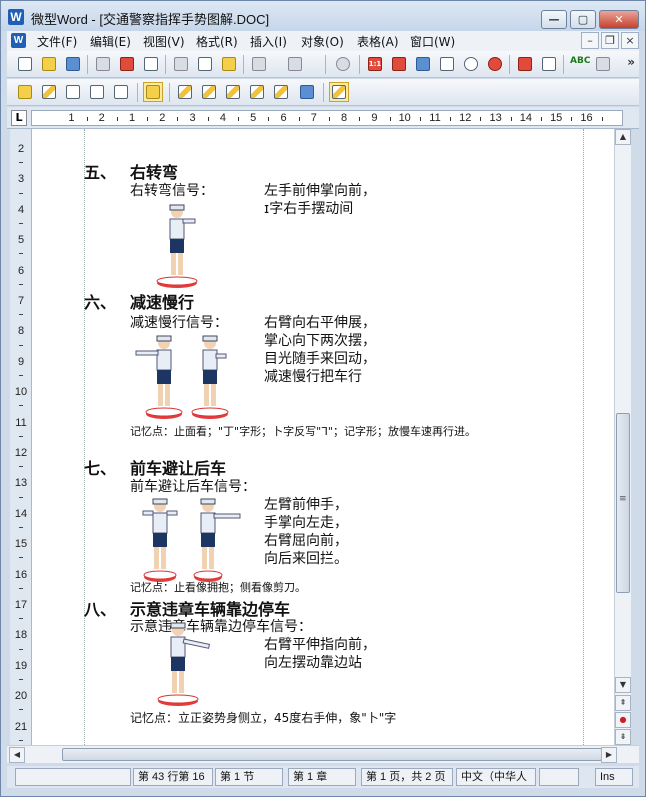  I want to click on doc-minimize-button: –, so click(590, 40).